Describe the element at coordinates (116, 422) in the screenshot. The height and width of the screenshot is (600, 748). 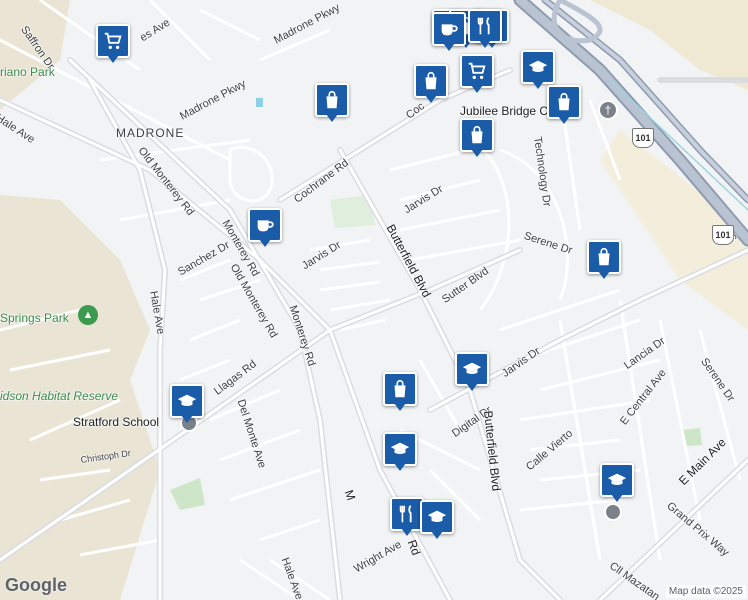
I see `poi-label-stratford: Stratford School` at that location.